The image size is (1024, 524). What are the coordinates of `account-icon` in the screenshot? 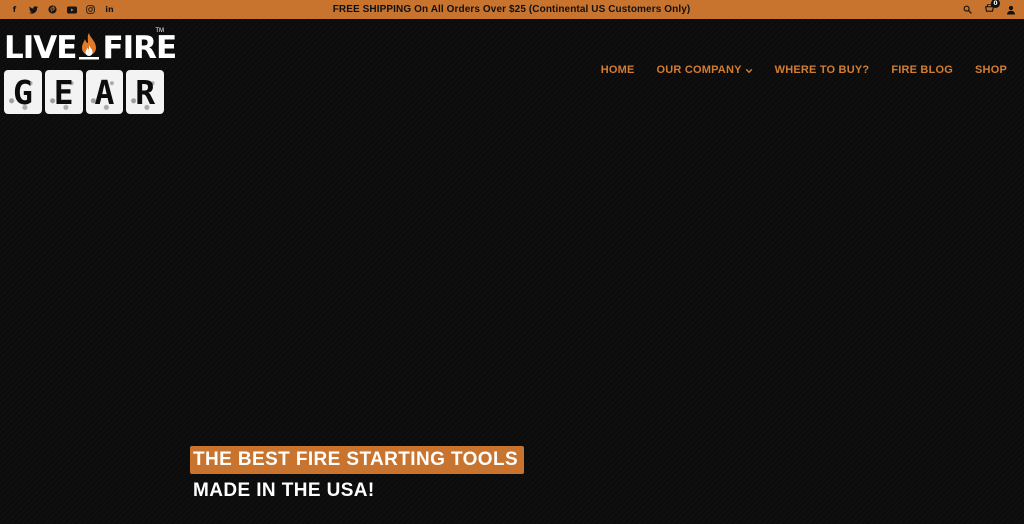 It's located at (1011, 10).